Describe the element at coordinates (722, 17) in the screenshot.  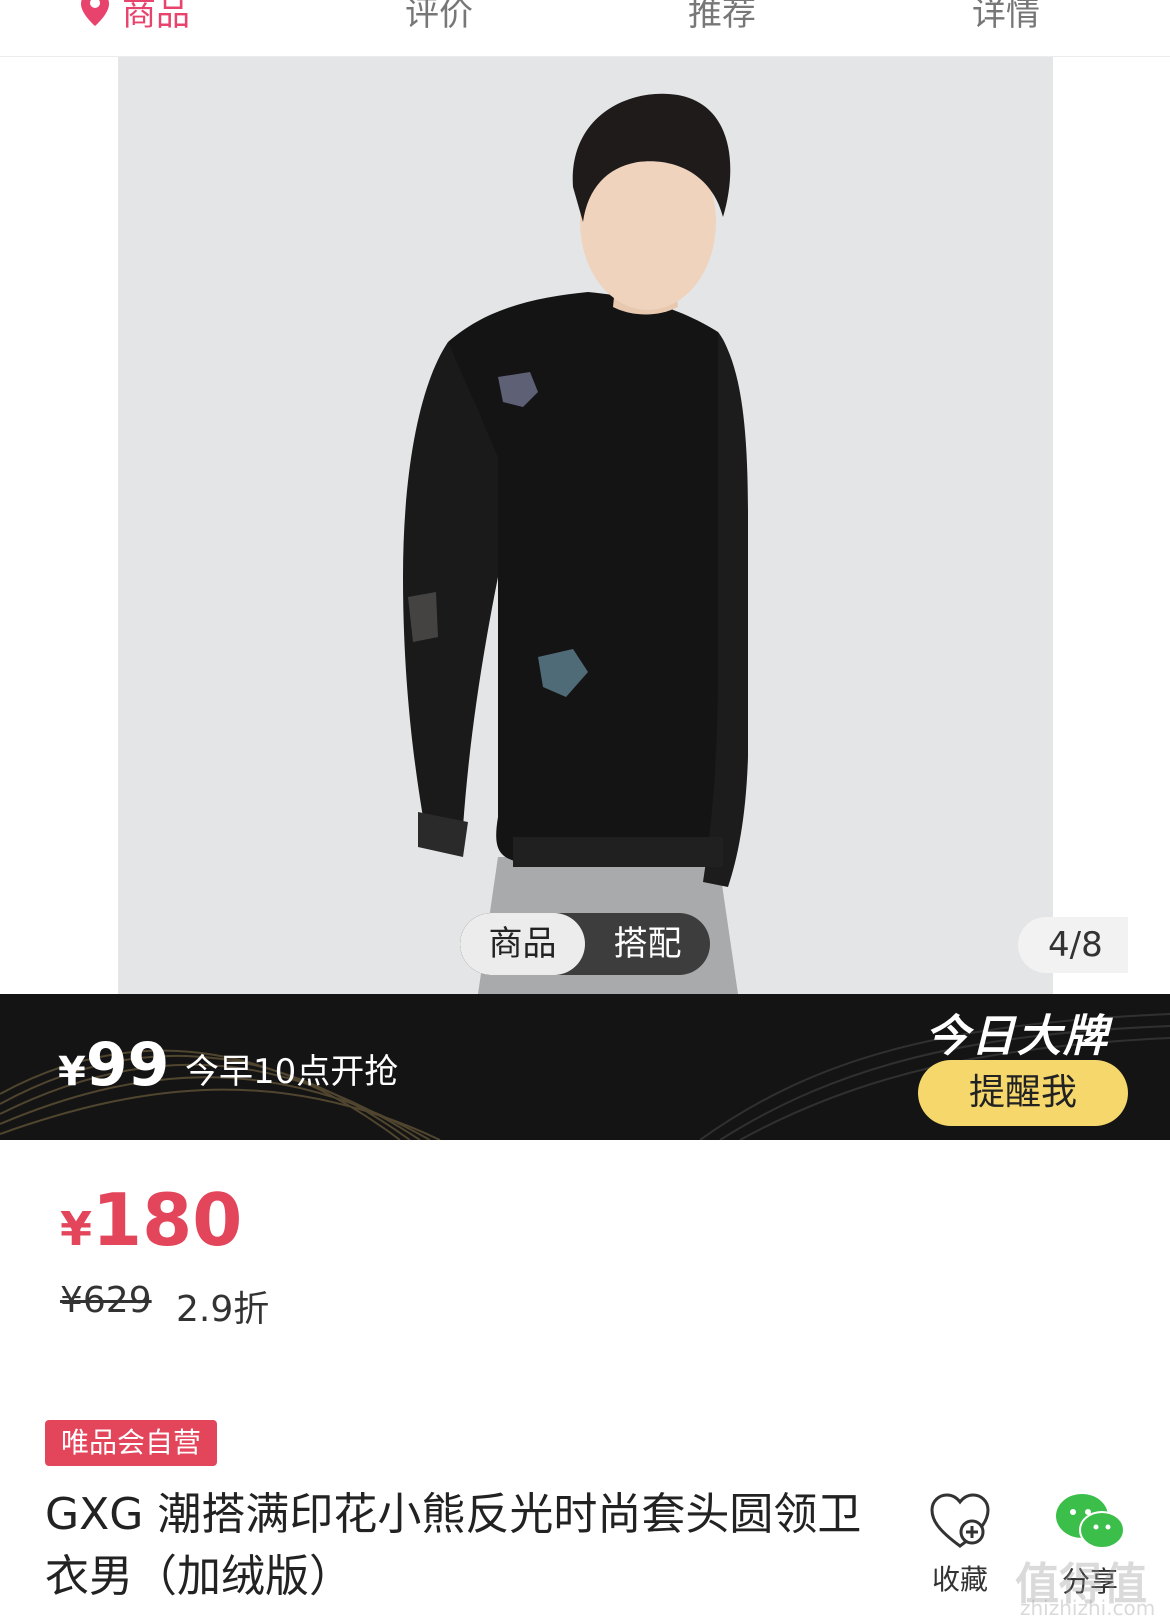
I see `tab-recommend: 推荐` at that location.